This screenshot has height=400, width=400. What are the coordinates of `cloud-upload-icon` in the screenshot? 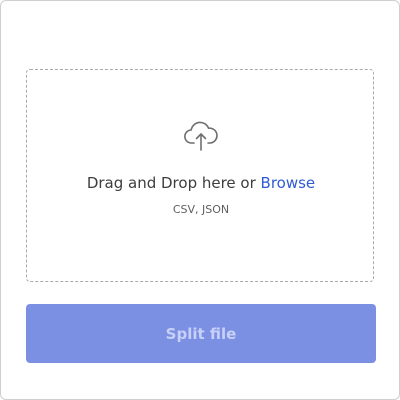 It's located at (201, 136).